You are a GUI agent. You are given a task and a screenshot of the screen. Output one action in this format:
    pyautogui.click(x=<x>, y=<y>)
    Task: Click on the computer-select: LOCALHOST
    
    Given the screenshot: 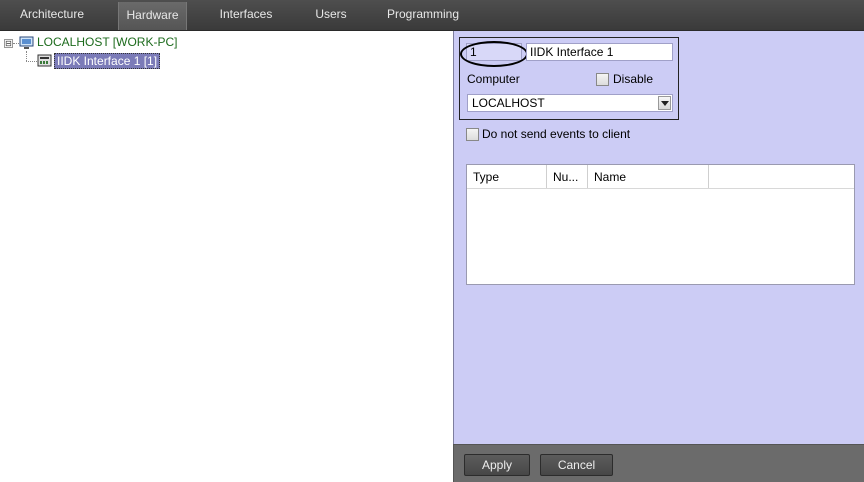 What is the action you would take?
    pyautogui.click(x=570, y=103)
    